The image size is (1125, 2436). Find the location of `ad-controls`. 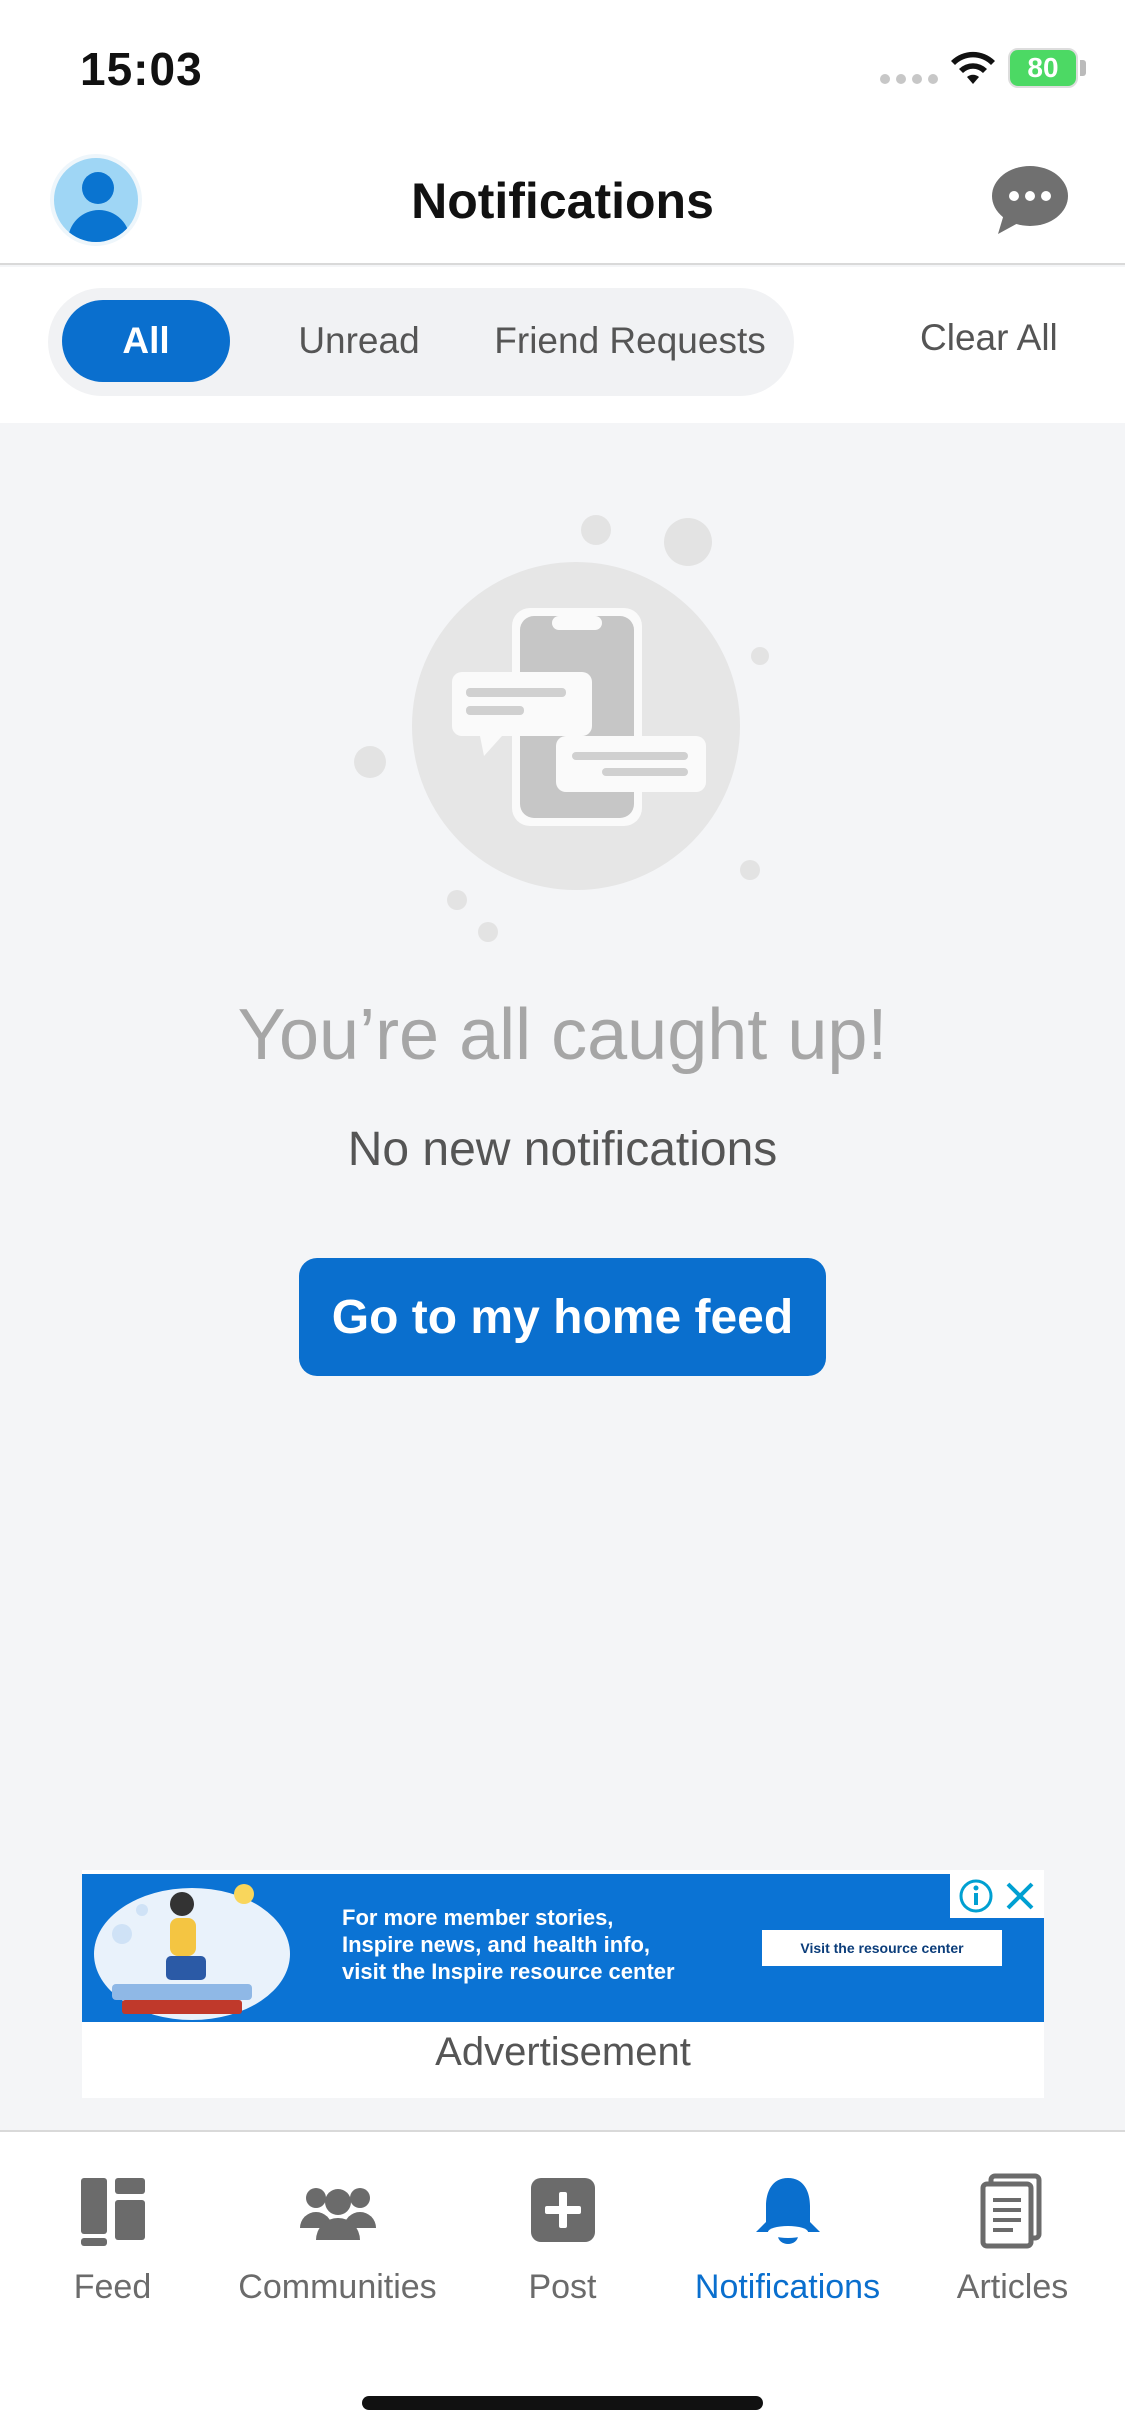

ad-controls is located at coordinates (997, 1896).